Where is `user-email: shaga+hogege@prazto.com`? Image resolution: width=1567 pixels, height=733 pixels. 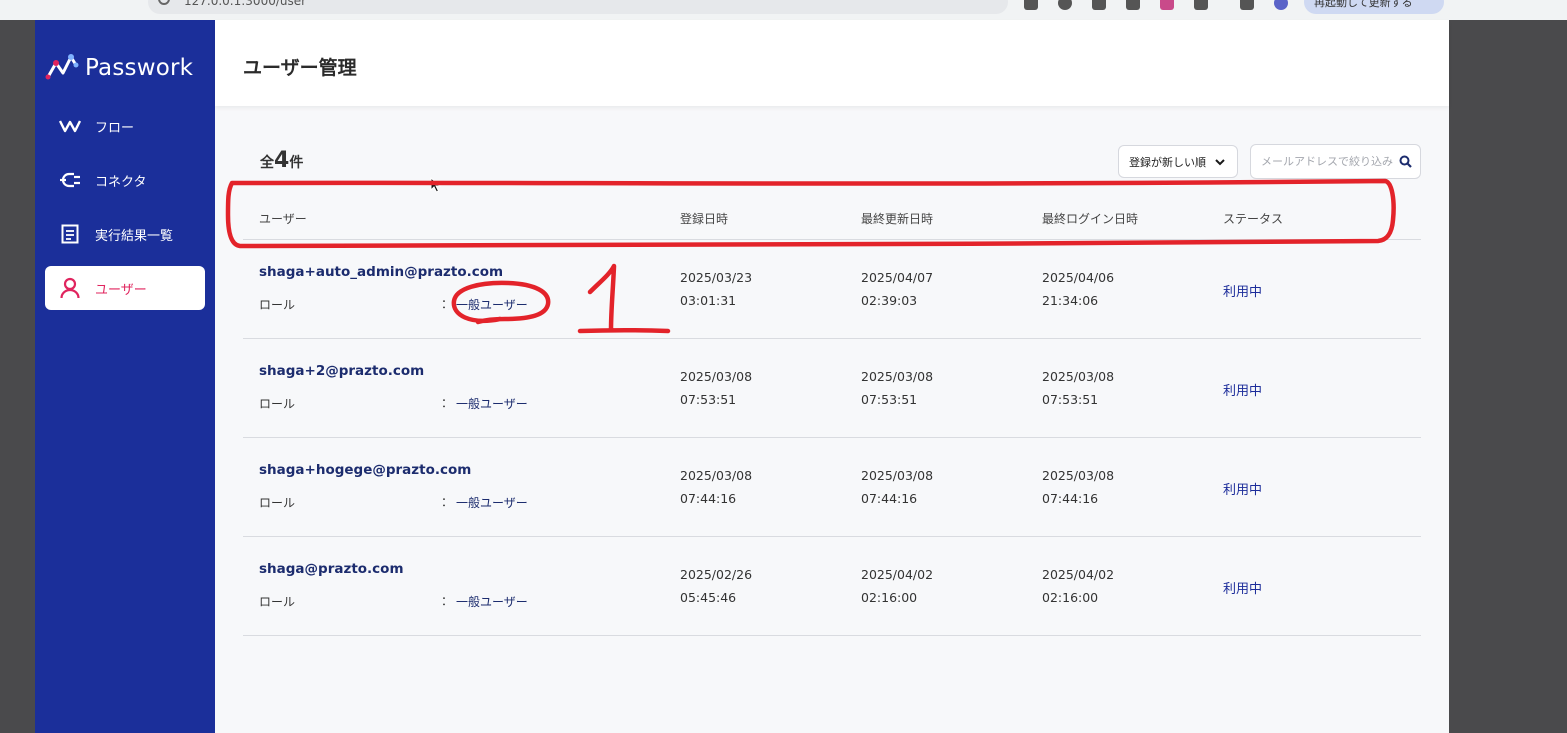 user-email: shaga+hogege@prazto.com is located at coordinates (365, 470).